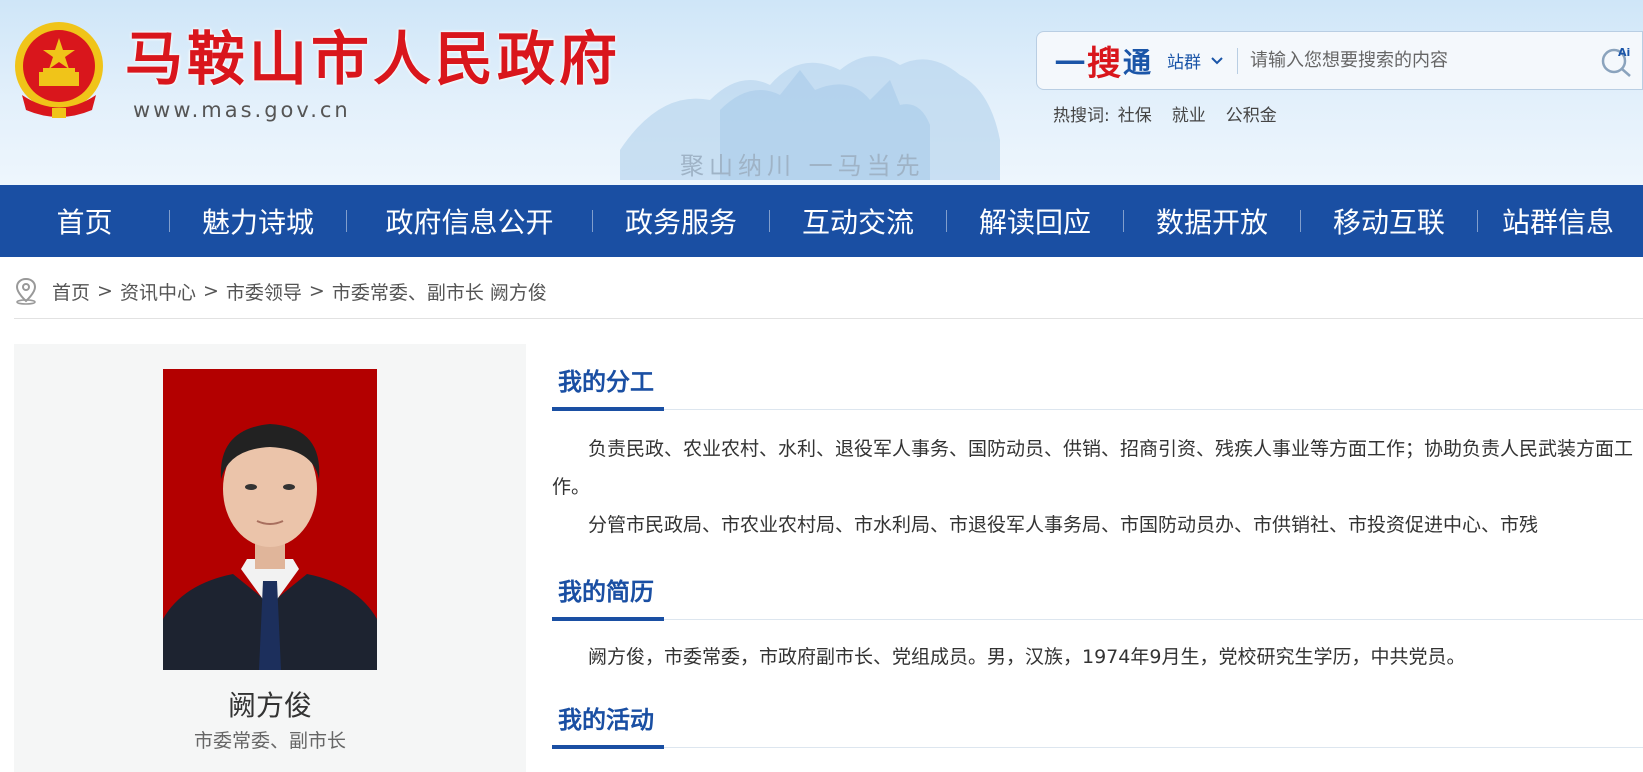  Describe the element at coordinates (59, 70) in the screenshot. I see `national-emblem-icon` at that location.